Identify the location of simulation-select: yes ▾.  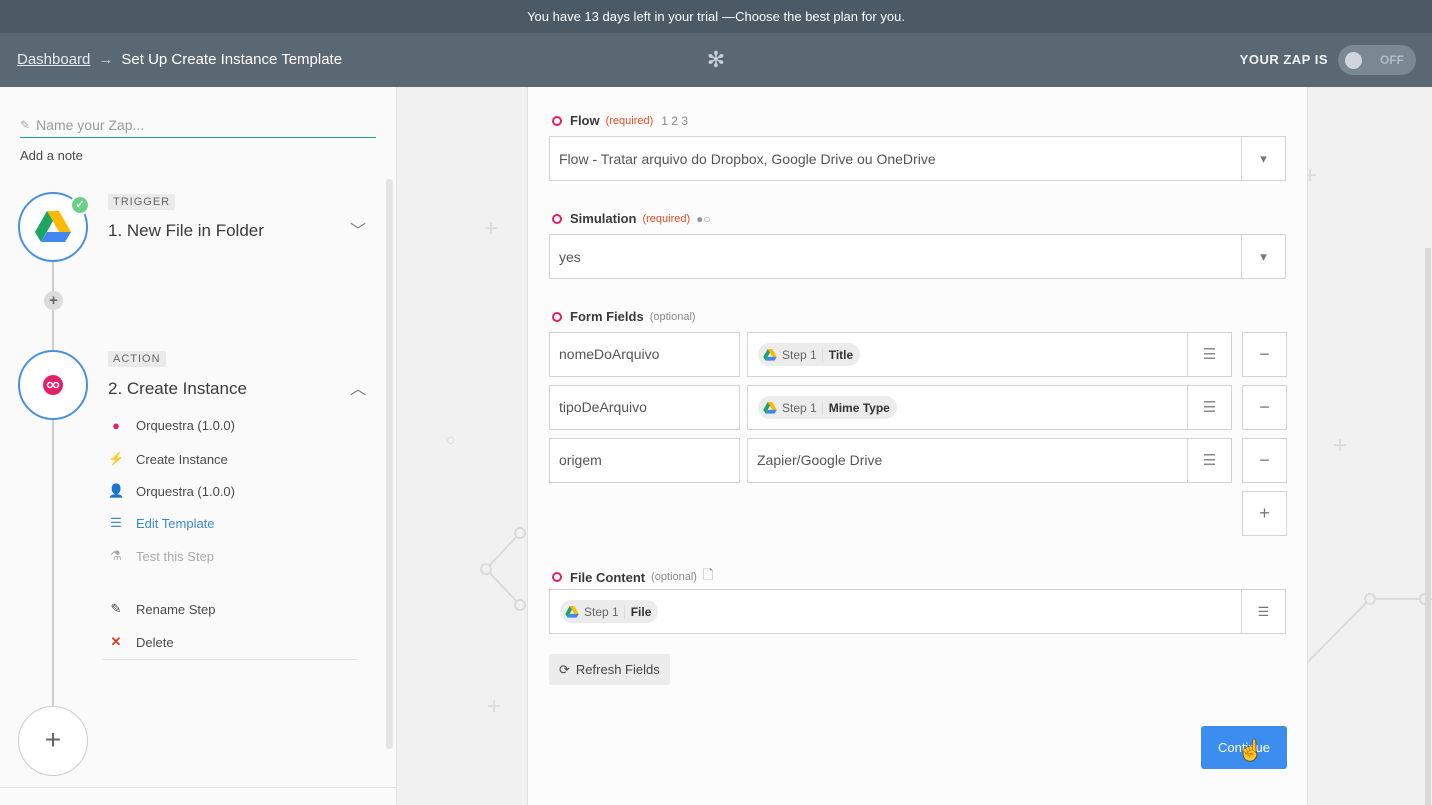
(917, 256).